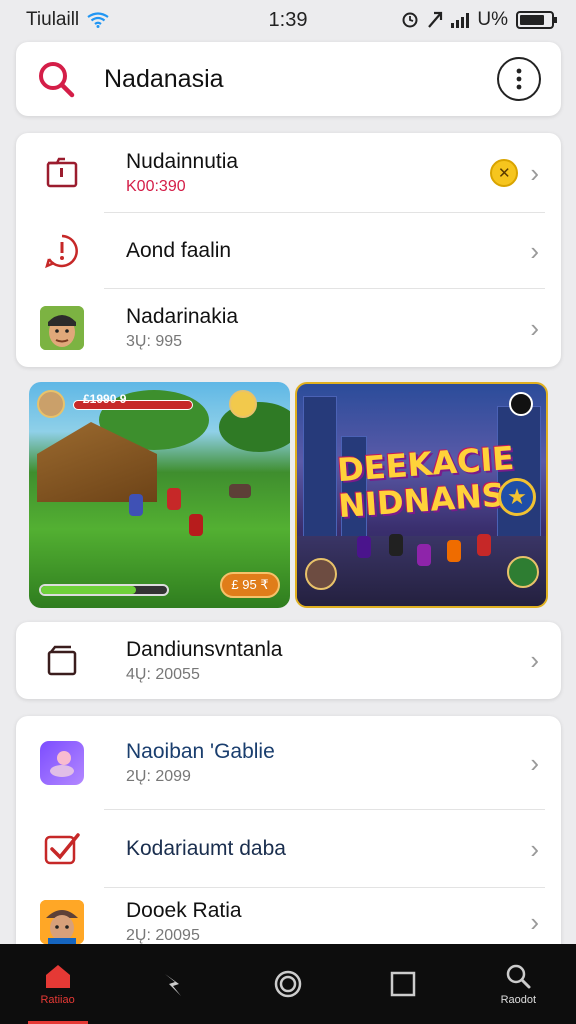 Image resolution: width=576 pixels, height=1024 pixels. I want to click on bolt-icon, so click(172, 985).